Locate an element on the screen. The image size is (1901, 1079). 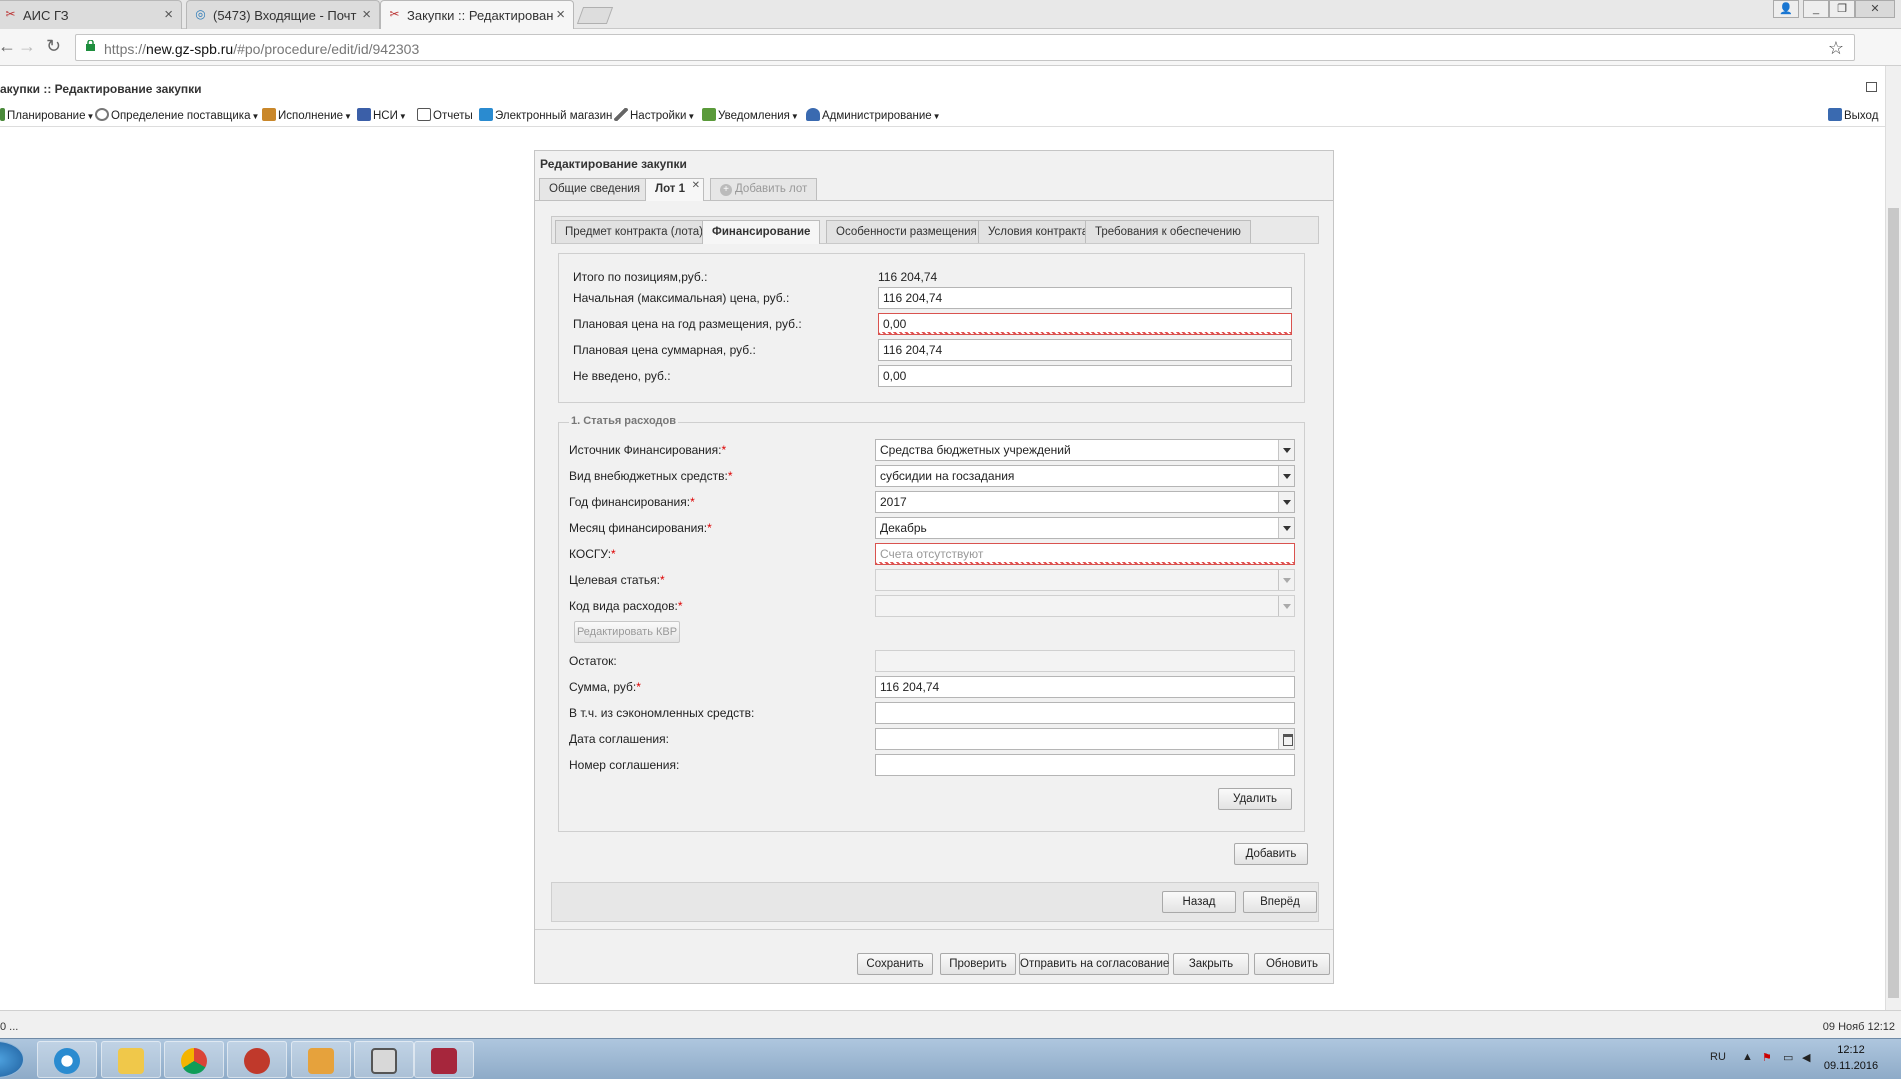
reports-icon is located at coordinates (424, 114).